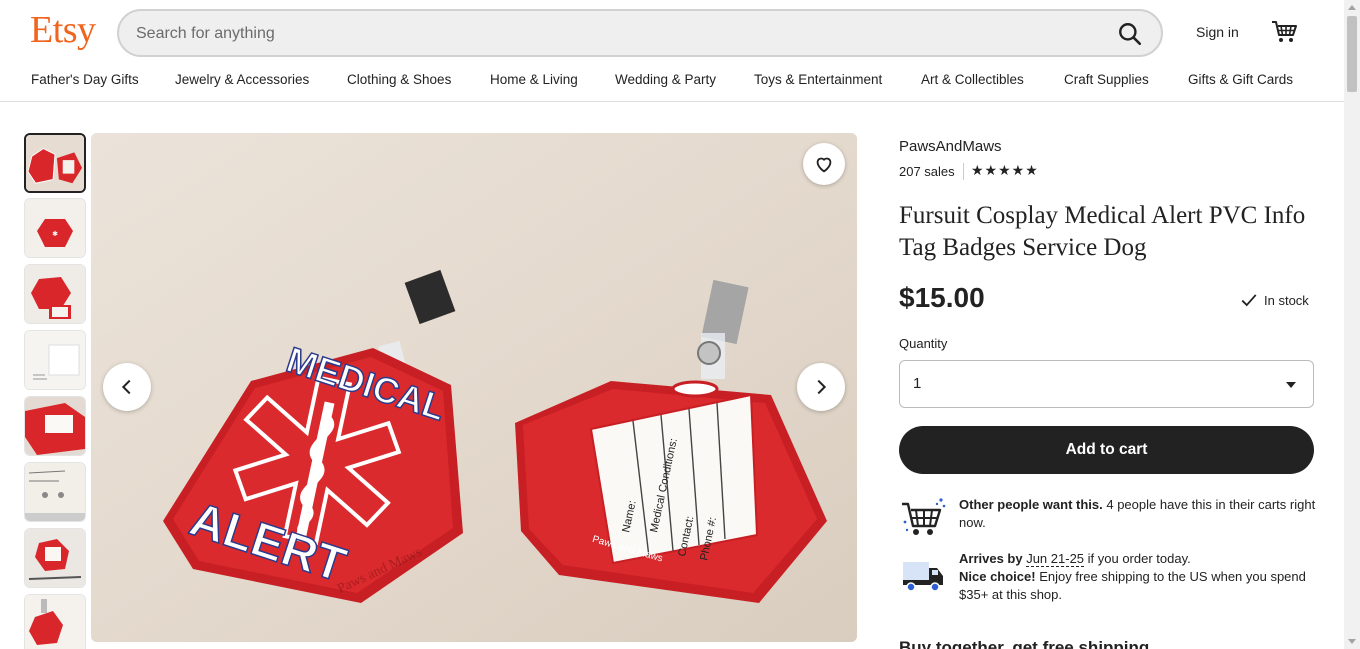 The height and width of the screenshot is (649, 1360). I want to click on previous-image-button, so click(127, 387).